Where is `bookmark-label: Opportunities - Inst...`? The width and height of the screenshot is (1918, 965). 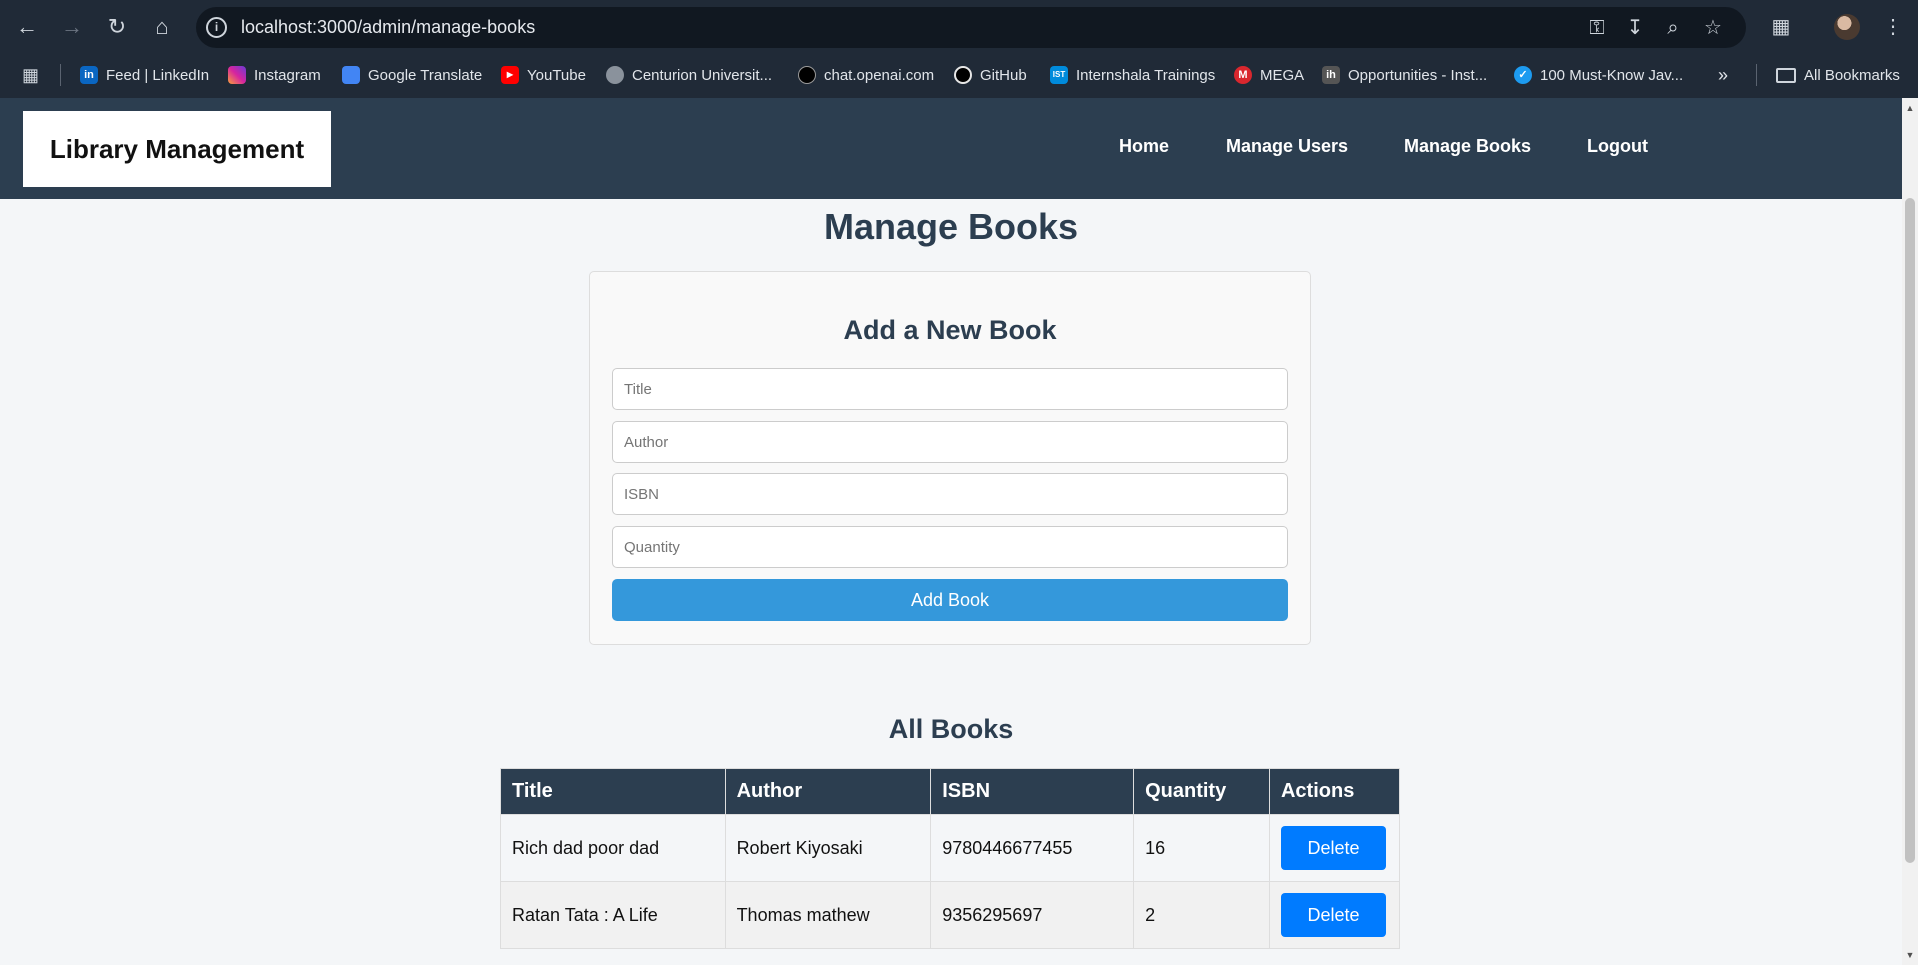
bookmark-label: Opportunities - Inst... is located at coordinates (1418, 75).